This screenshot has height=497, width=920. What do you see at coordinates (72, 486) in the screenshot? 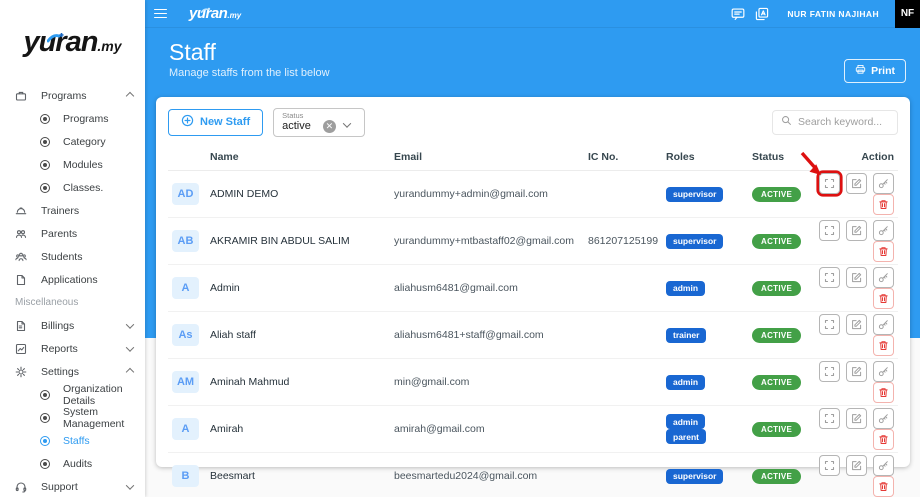
I see `sidebar-item-support: Support` at bounding box center [72, 486].